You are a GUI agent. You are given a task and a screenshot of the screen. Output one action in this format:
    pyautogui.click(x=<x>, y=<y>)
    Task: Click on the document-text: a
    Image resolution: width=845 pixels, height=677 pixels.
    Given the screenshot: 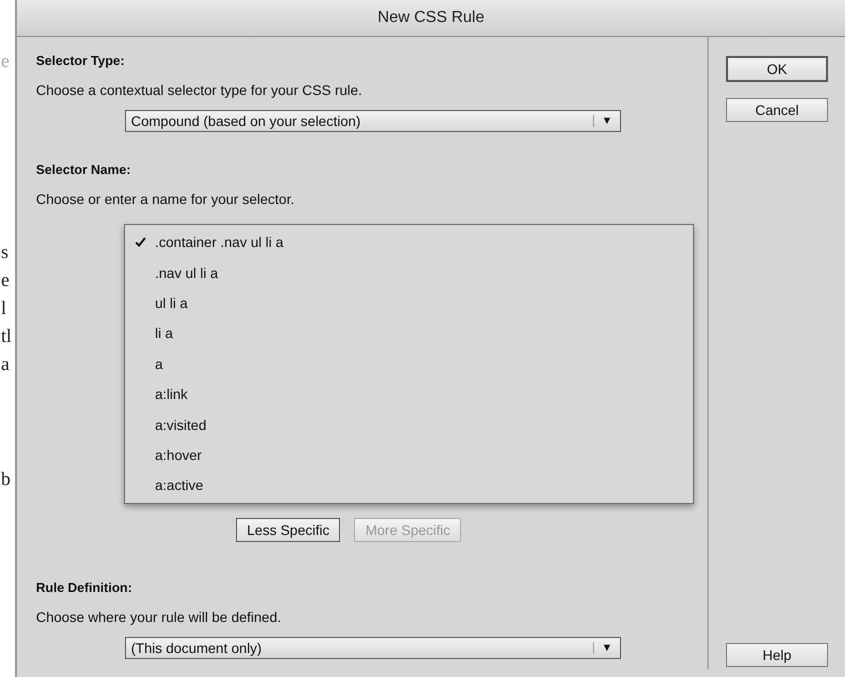 What is the action you would take?
    pyautogui.click(x=5, y=365)
    